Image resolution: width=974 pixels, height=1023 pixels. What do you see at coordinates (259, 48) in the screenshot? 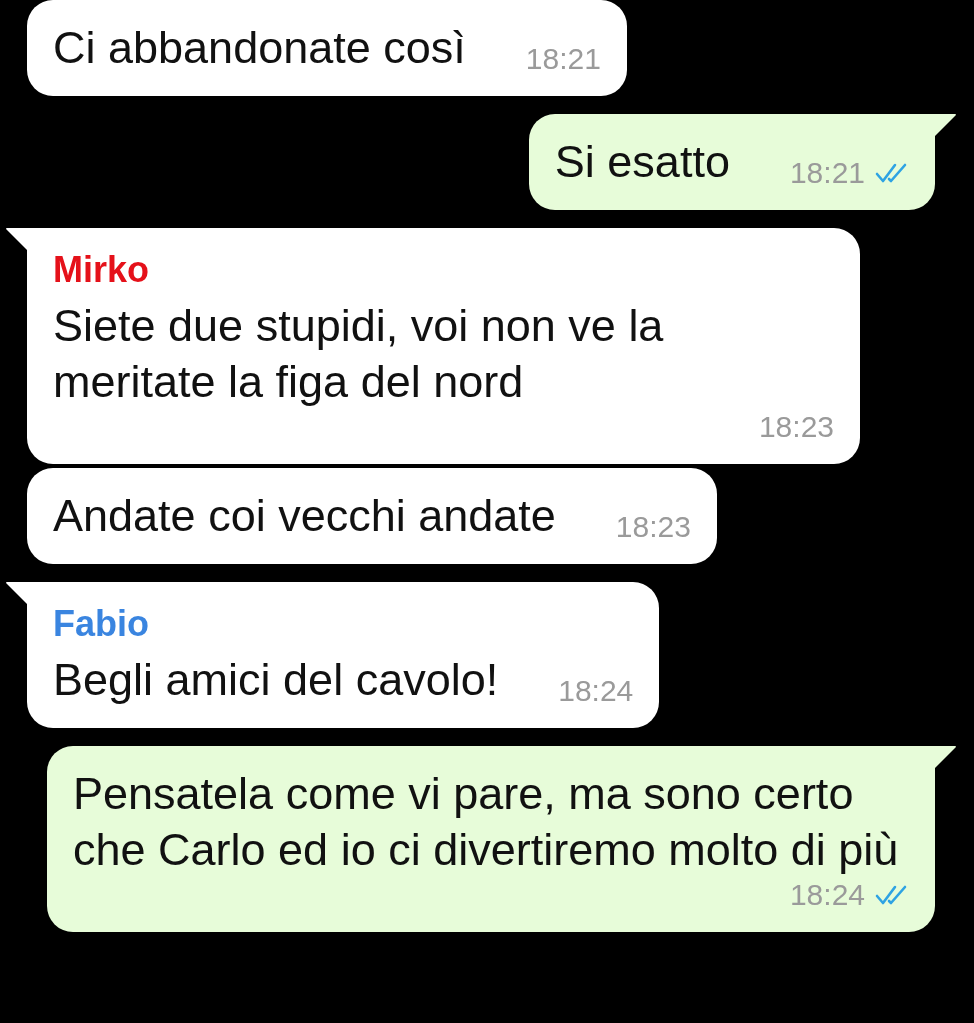
I see `message-text: Ci abbandonate così` at bounding box center [259, 48].